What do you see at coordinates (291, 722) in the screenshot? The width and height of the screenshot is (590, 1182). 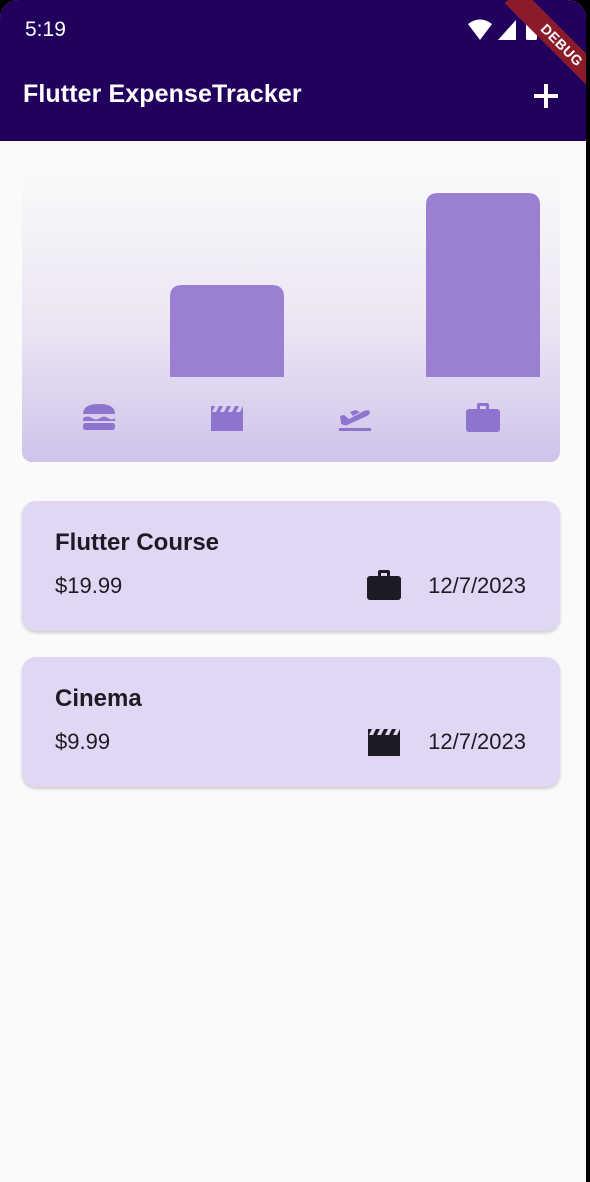 I see `expense-card: Cinema $9.99 12/7/2023` at bounding box center [291, 722].